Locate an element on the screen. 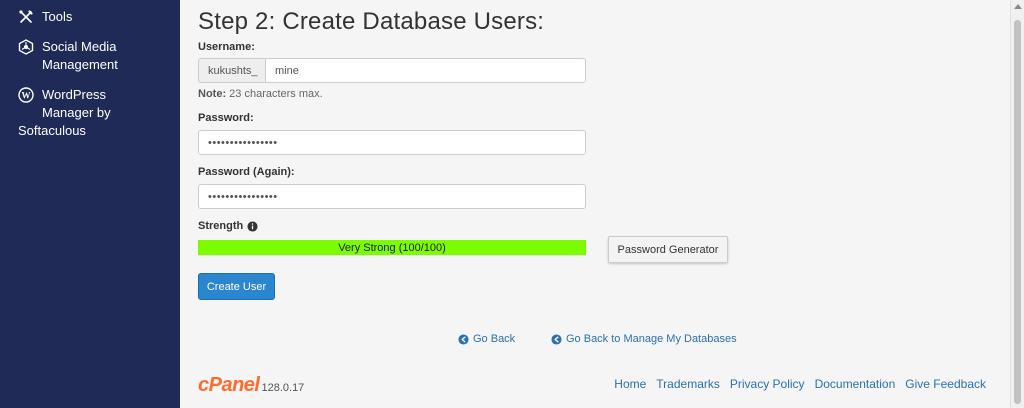 The image size is (1024, 408). sidebar-item-tools: Tools is located at coordinates (45, 17).